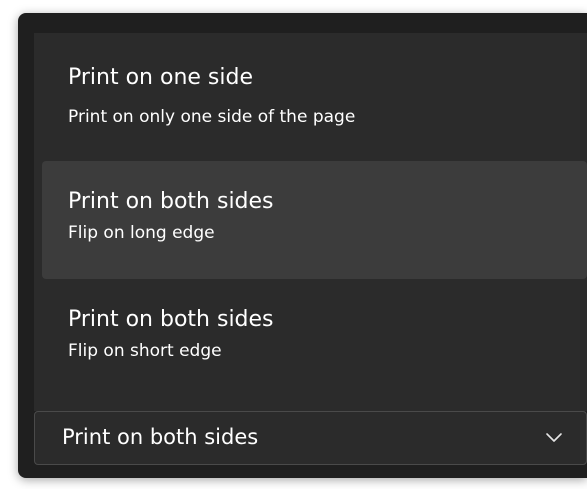 The width and height of the screenshot is (587, 489). I want to click on menu-item-subtitle: Flip on short edge, so click(145, 351).